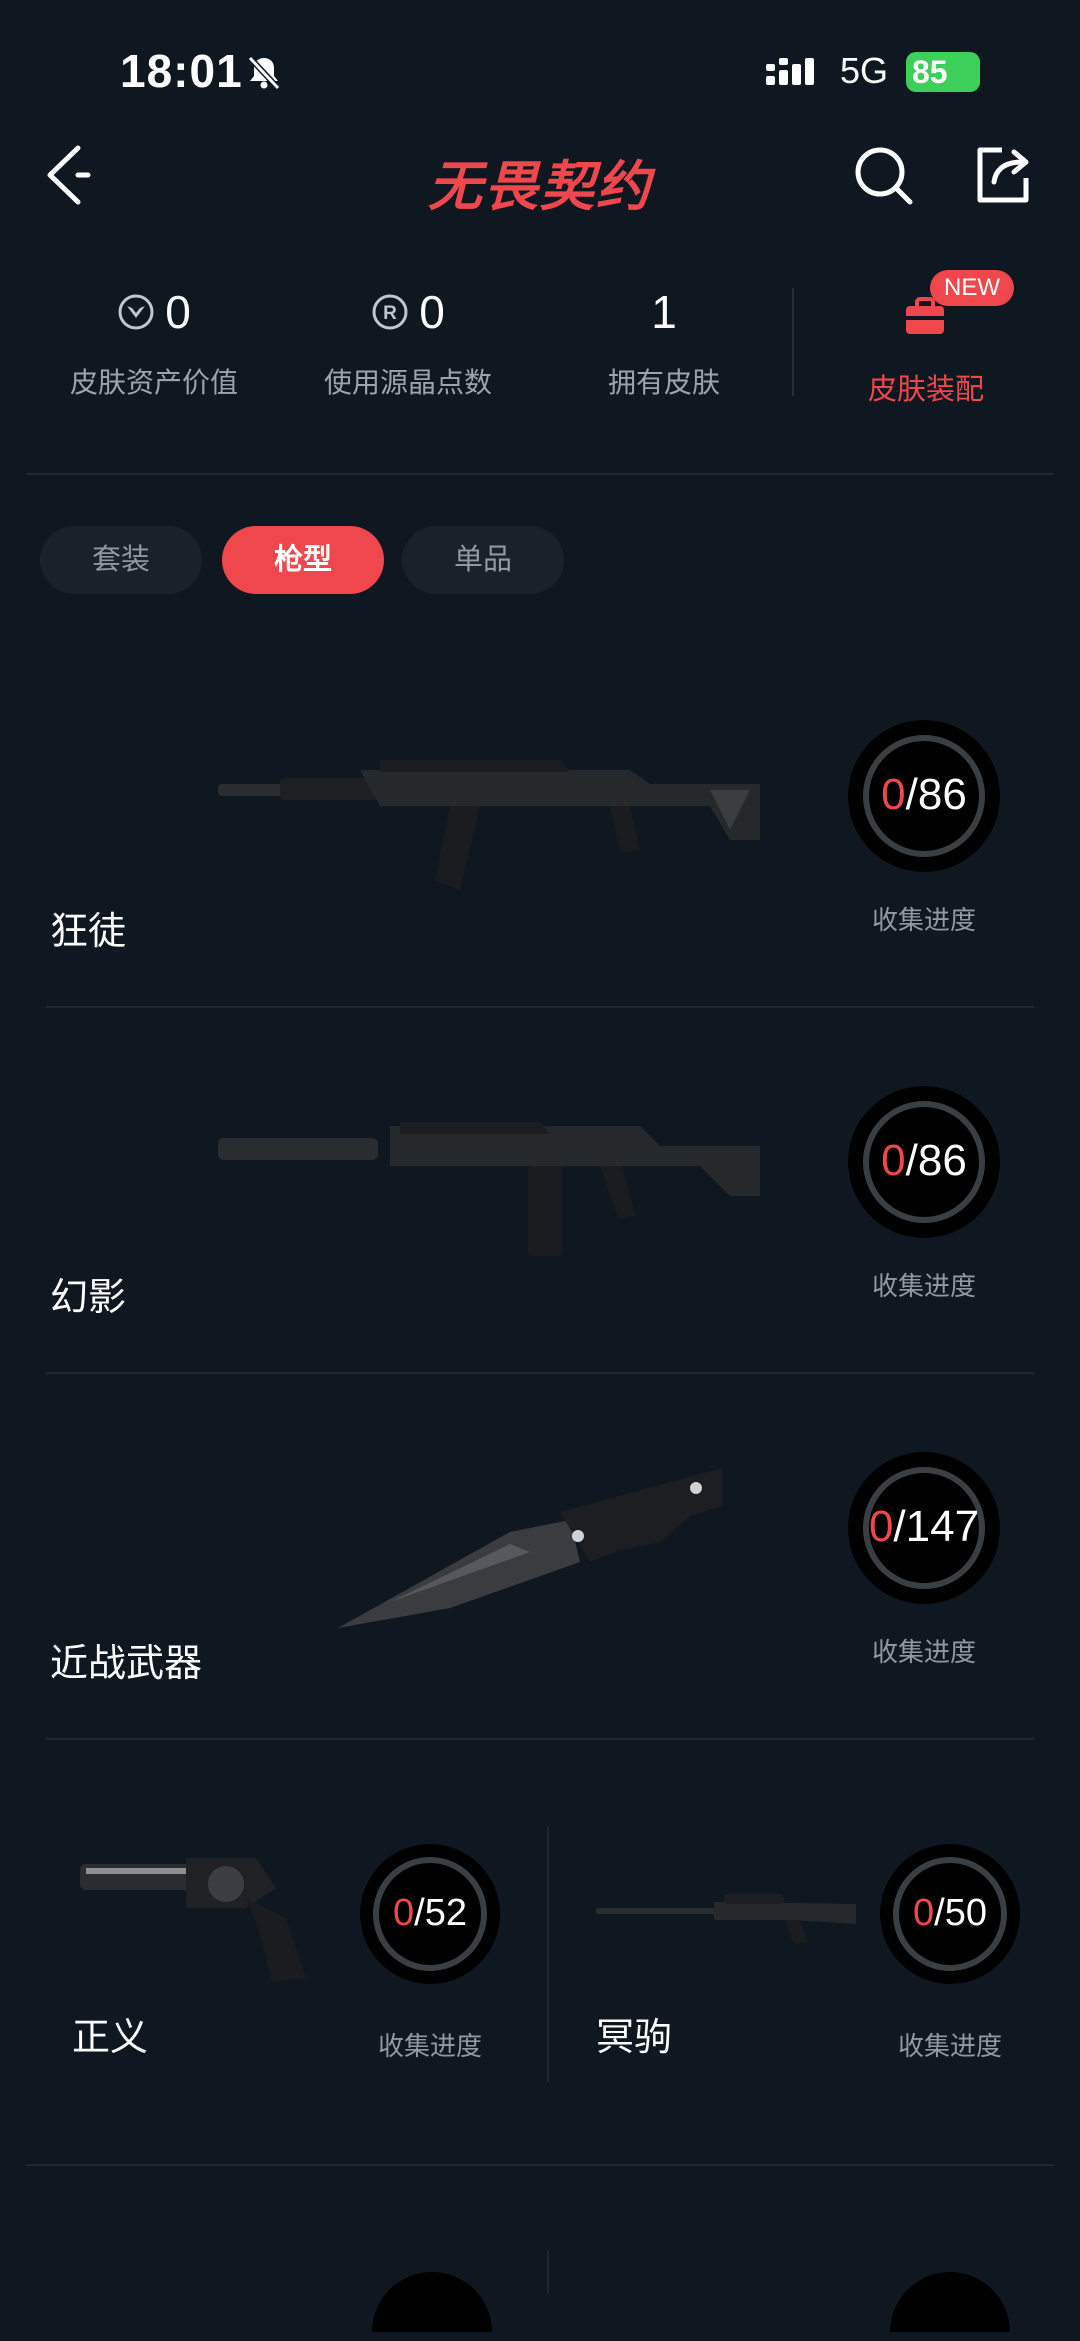  Describe the element at coordinates (663, 382) in the screenshot. I see `stat-label: 拥有皮肤` at that location.